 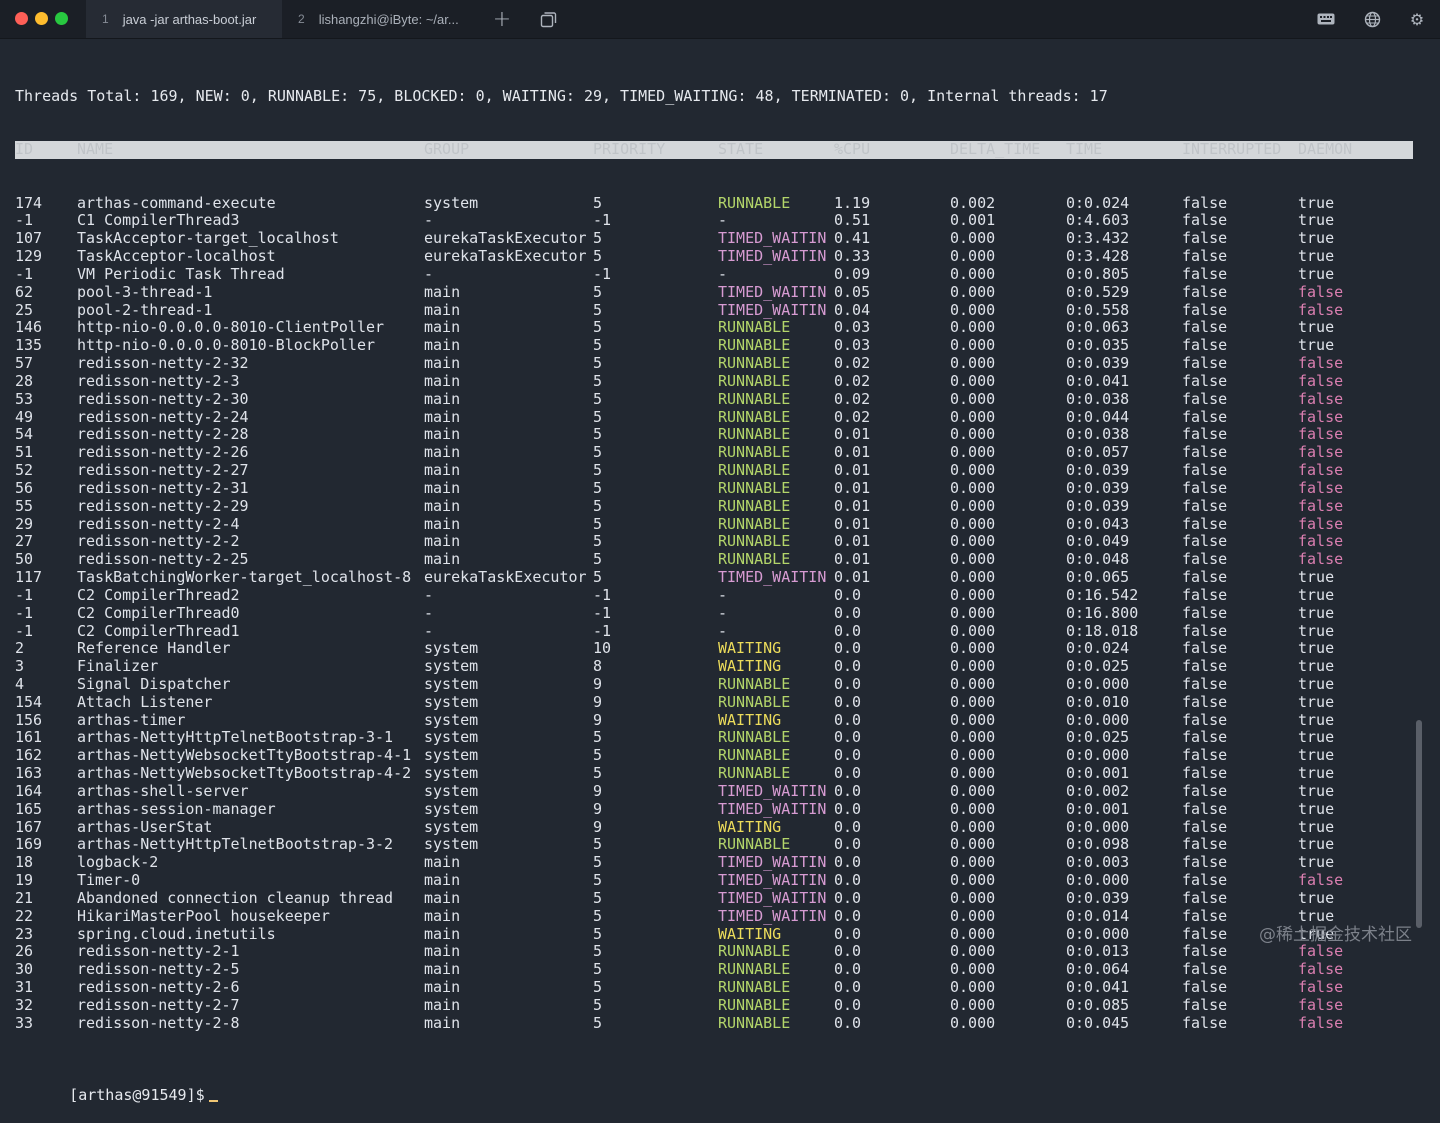 I want to click on cell-daemon: true, so click(x=1316, y=790).